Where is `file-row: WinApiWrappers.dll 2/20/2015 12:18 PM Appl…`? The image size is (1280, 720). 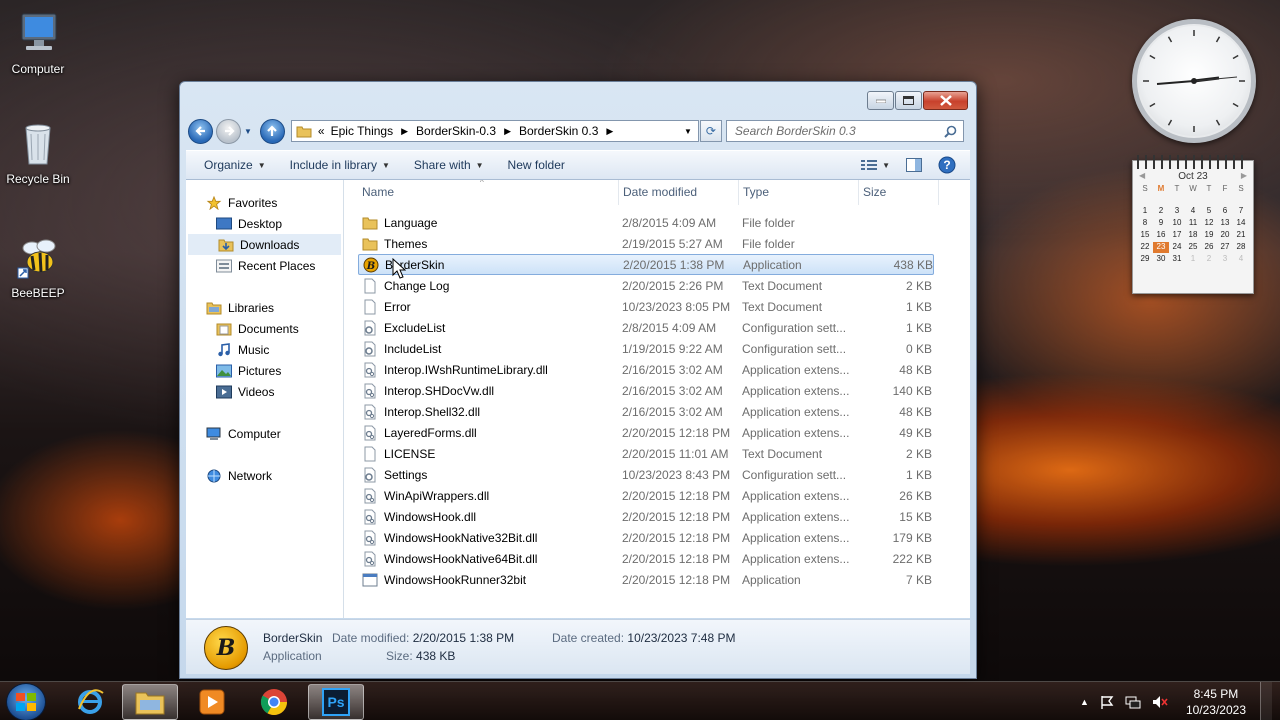
file-row: WinApiWrappers.dll 2/20/2015 12:18 PM Appl… is located at coordinates (646, 495).